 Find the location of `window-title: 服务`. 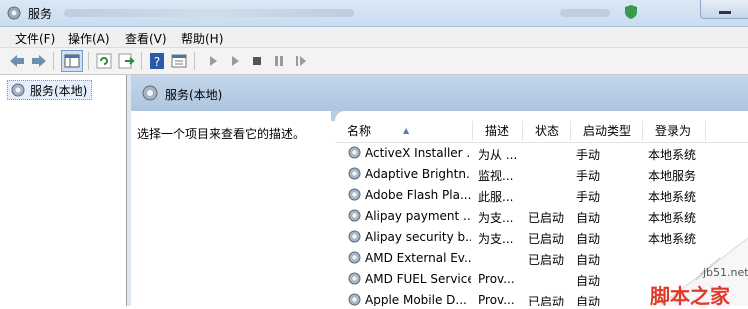

window-title: 服务 is located at coordinates (40, 14).